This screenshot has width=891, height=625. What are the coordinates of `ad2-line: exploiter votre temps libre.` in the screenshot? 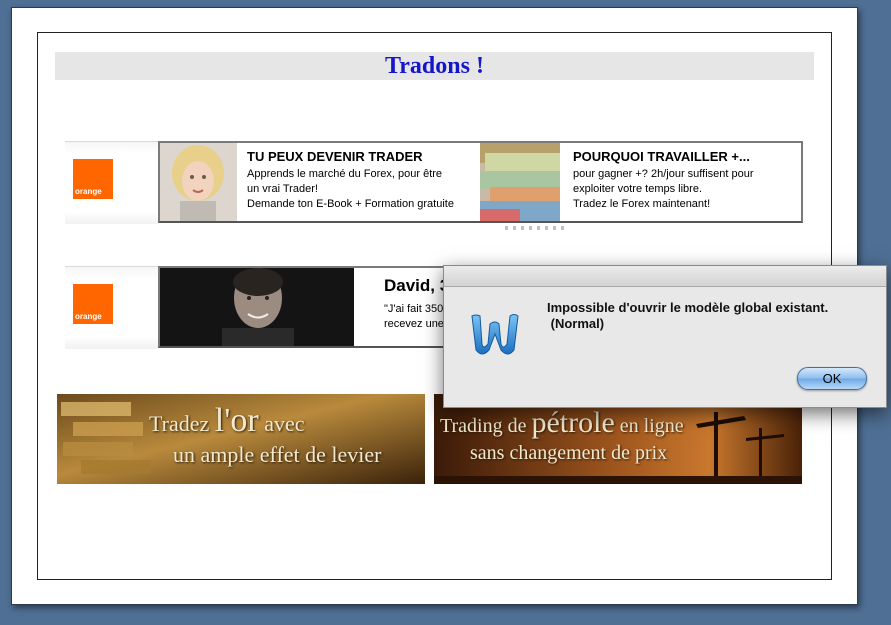 It's located at (637, 189).